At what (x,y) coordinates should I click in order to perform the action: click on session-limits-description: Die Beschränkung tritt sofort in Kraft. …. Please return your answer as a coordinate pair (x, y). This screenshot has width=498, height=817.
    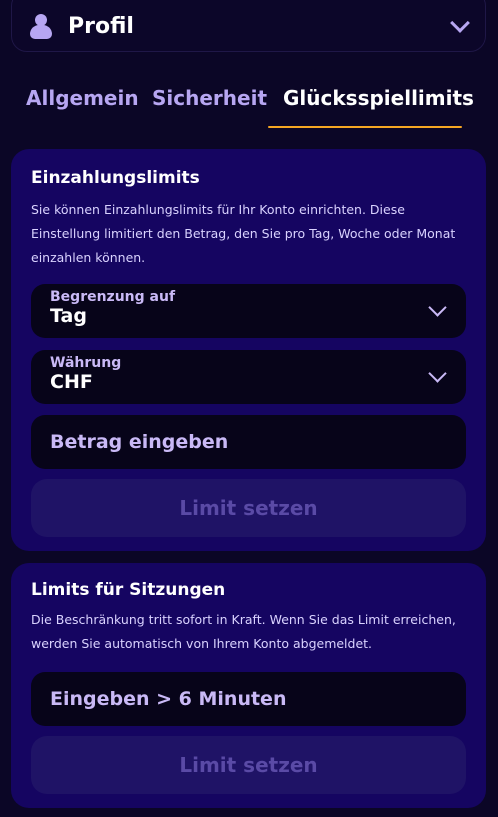
    Looking at the image, I should click on (243, 631).